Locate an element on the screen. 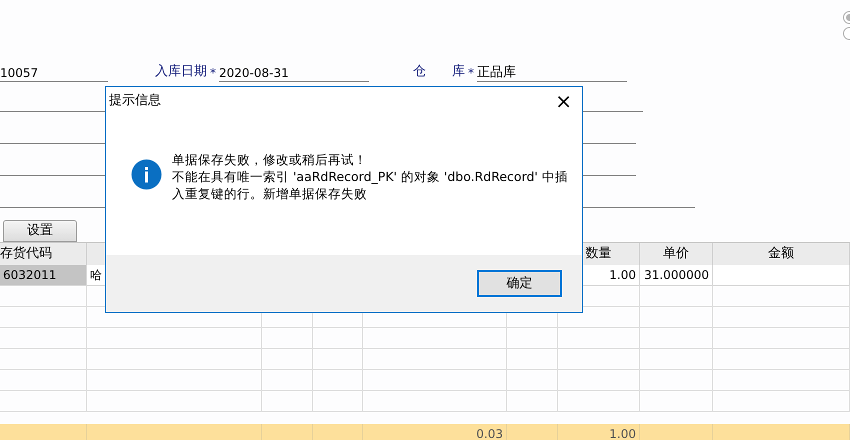 The width and height of the screenshot is (850, 440). close-button: × is located at coordinates (563, 101).